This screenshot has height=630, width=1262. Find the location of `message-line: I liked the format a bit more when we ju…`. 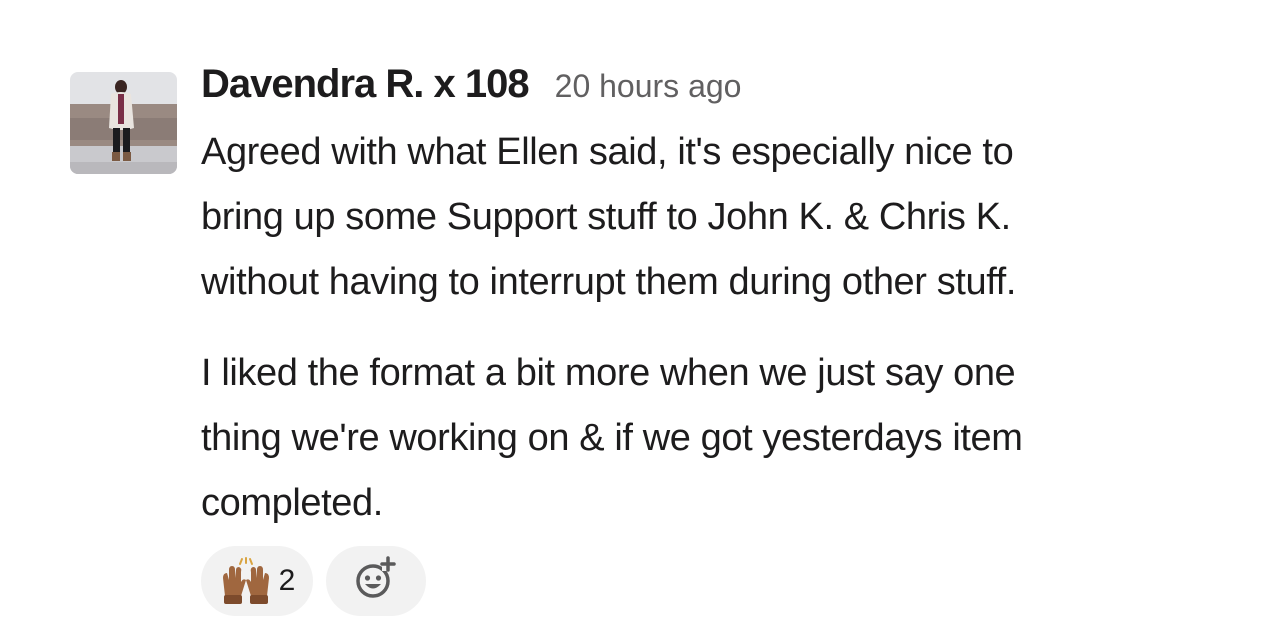

message-line: I liked the format a bit more when we ju… is located at coordinates (608, 373).